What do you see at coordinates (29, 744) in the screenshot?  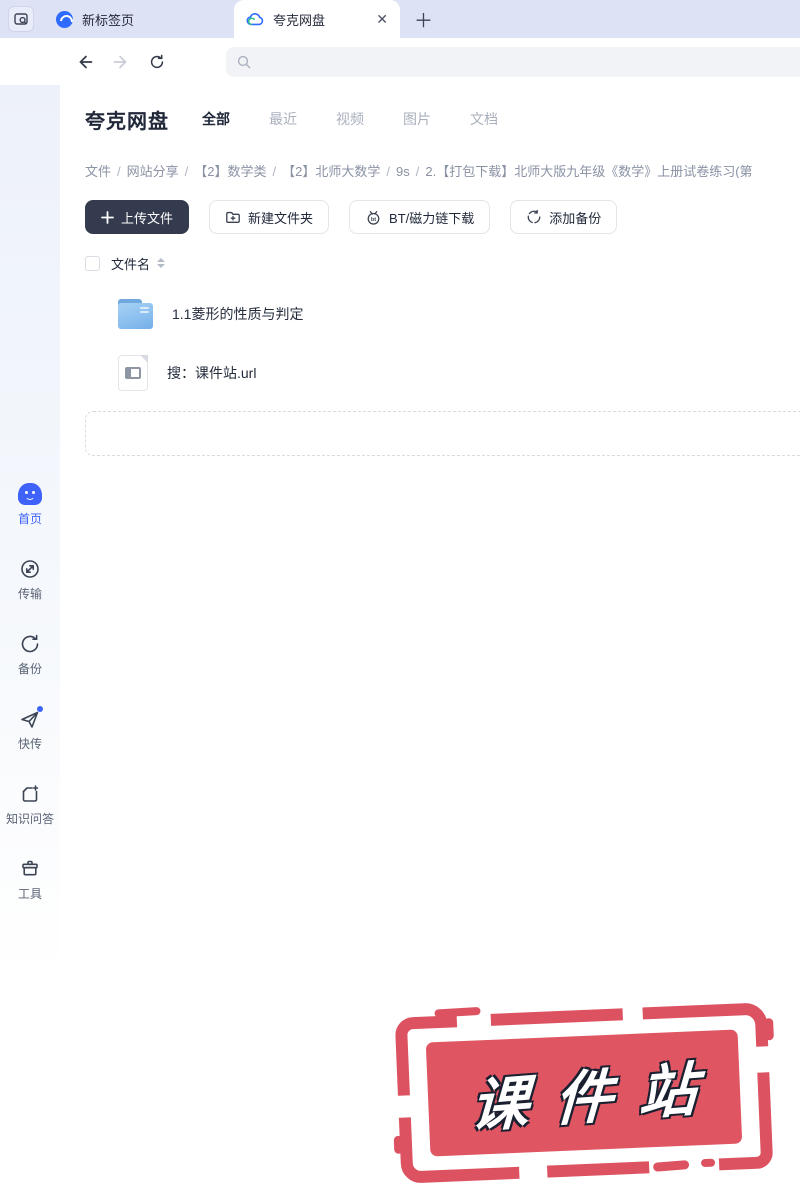 I see `sidebar-item-label: 快传` at bounding box center [29, 744].